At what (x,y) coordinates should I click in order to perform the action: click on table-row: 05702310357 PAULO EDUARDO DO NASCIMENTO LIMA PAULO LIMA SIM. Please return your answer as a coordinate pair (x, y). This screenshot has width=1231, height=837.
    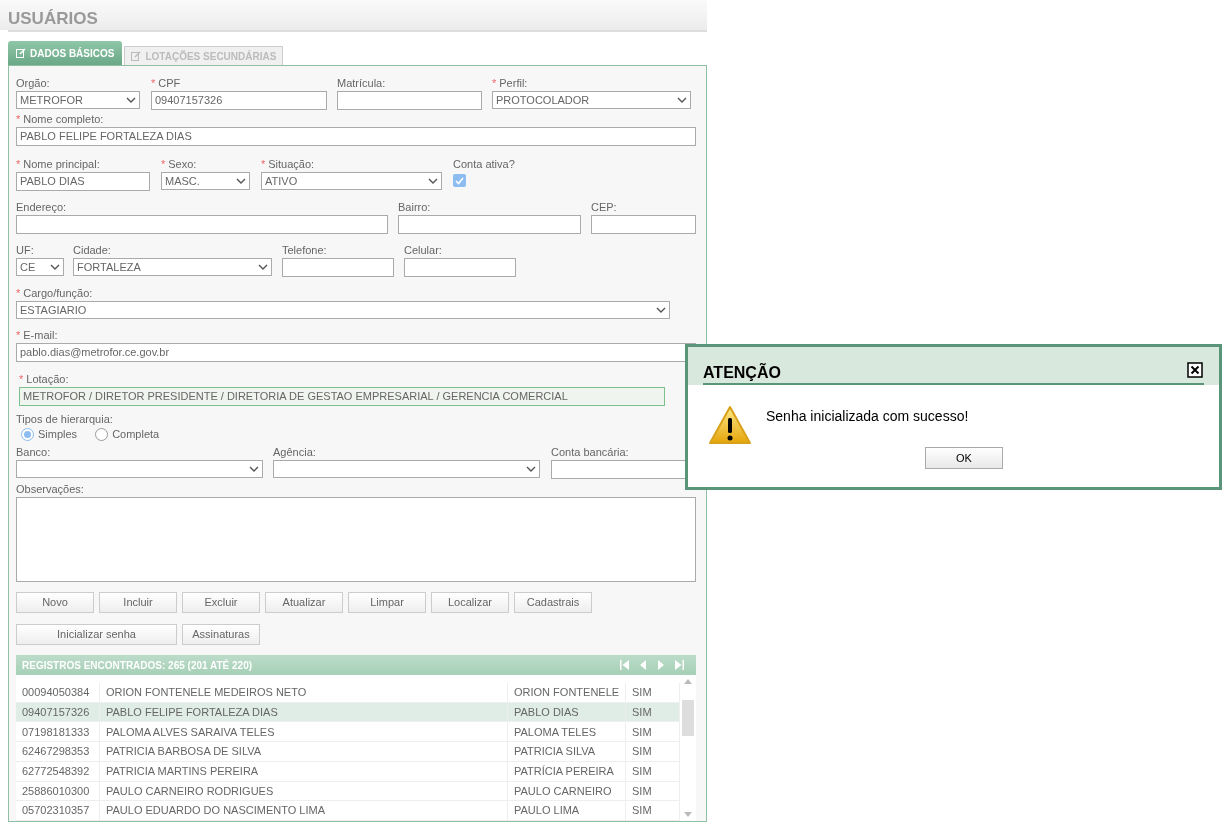
    Looking at the image, I should click on (348, 811).